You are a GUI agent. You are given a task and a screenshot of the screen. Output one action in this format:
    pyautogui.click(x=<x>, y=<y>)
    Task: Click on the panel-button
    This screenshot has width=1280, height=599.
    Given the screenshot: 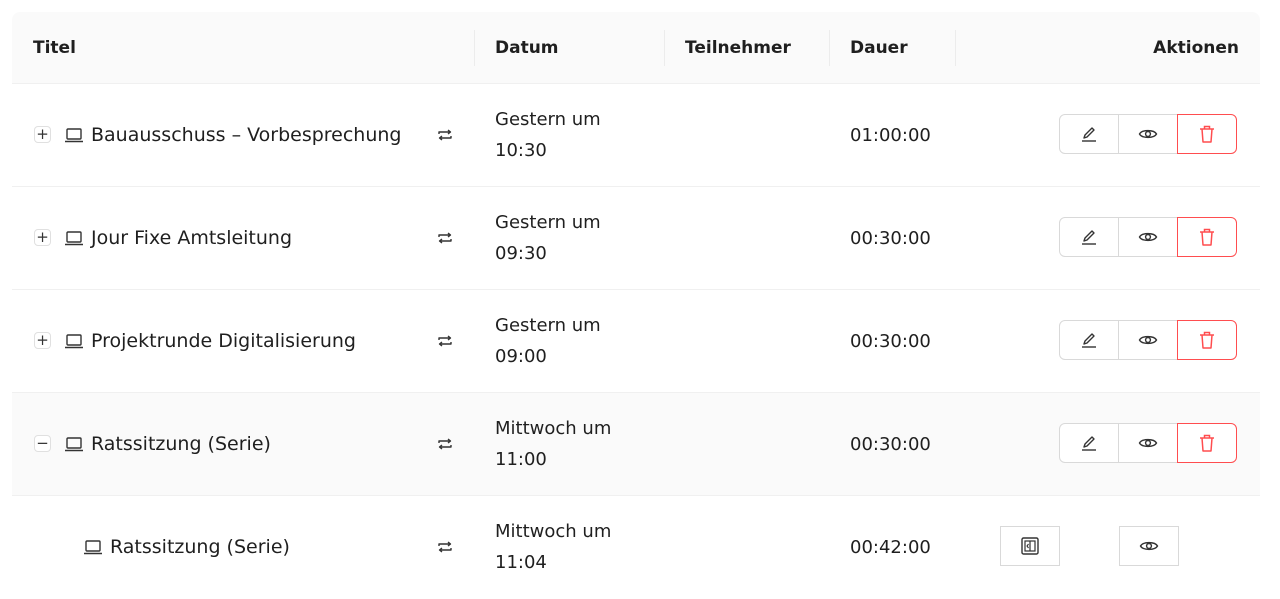 What is the action you would take?
    pyautogui.click(x=1030, y=546)
    